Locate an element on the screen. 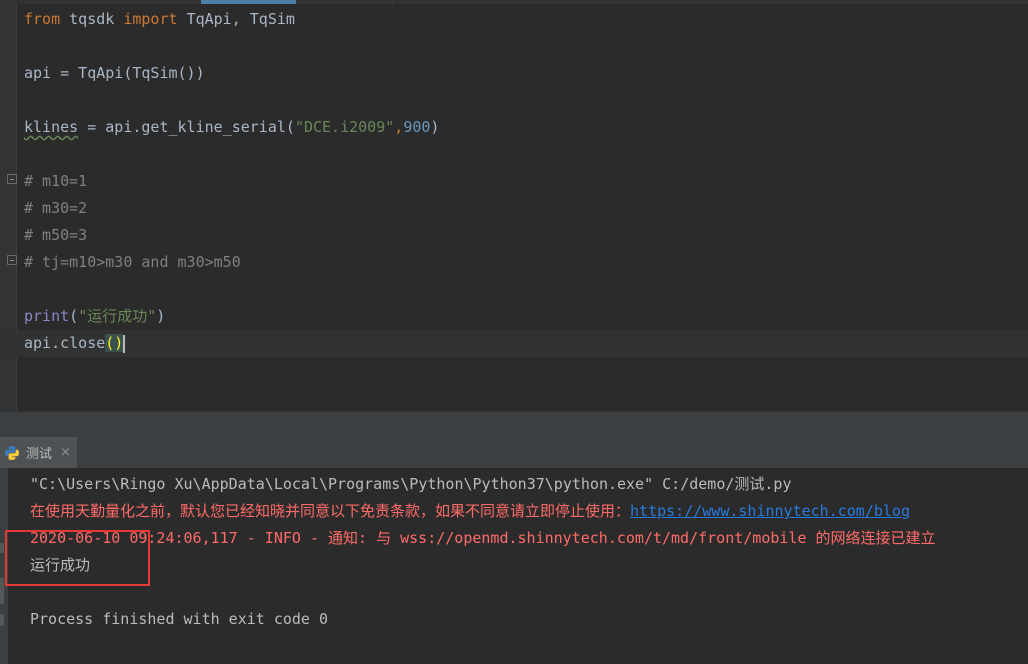 The height and width of the screenshot is (664, 1028). code-line: print("运行成功") is located at coordinates (526, 316).